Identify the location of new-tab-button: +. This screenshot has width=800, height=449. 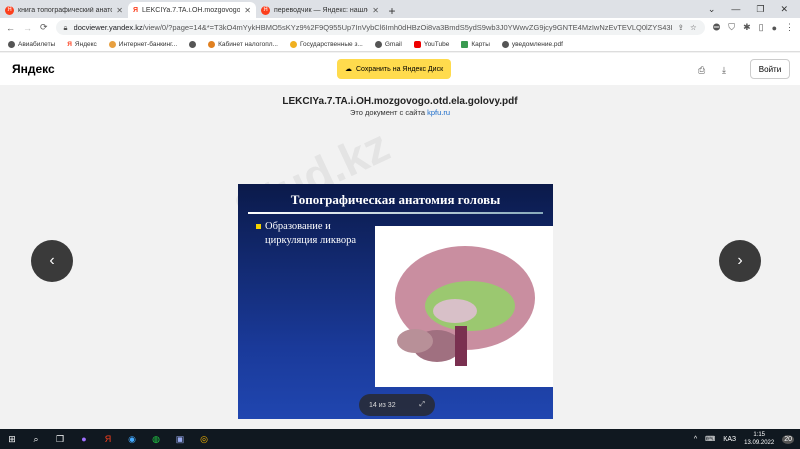
(392, 11).